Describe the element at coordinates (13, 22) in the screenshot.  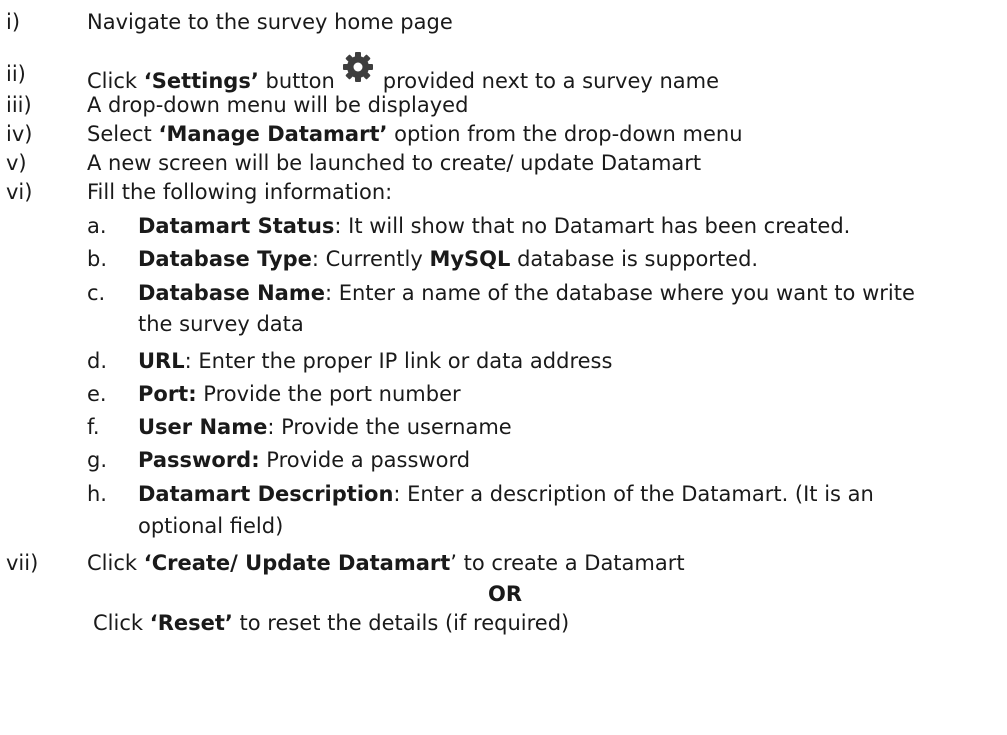
I see `step-number: i)` at that location.